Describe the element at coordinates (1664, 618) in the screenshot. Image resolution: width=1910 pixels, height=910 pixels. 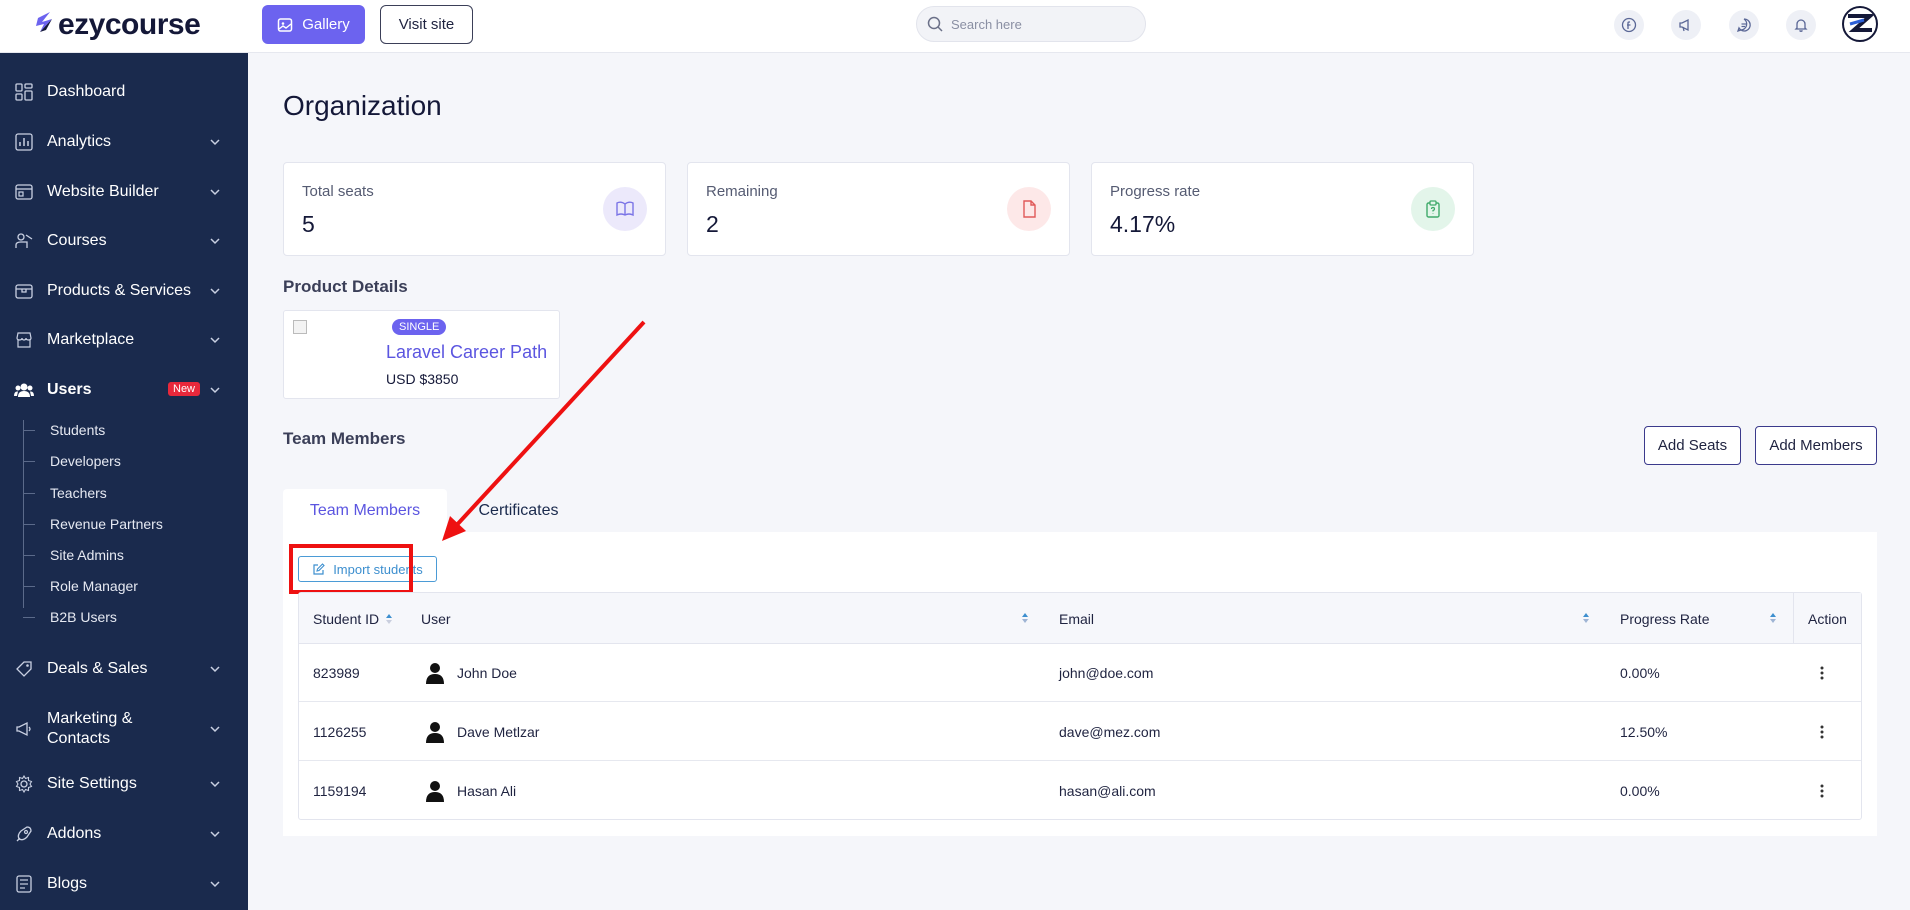
I see `column-header-progress-rate: Progress Rate` at that location.